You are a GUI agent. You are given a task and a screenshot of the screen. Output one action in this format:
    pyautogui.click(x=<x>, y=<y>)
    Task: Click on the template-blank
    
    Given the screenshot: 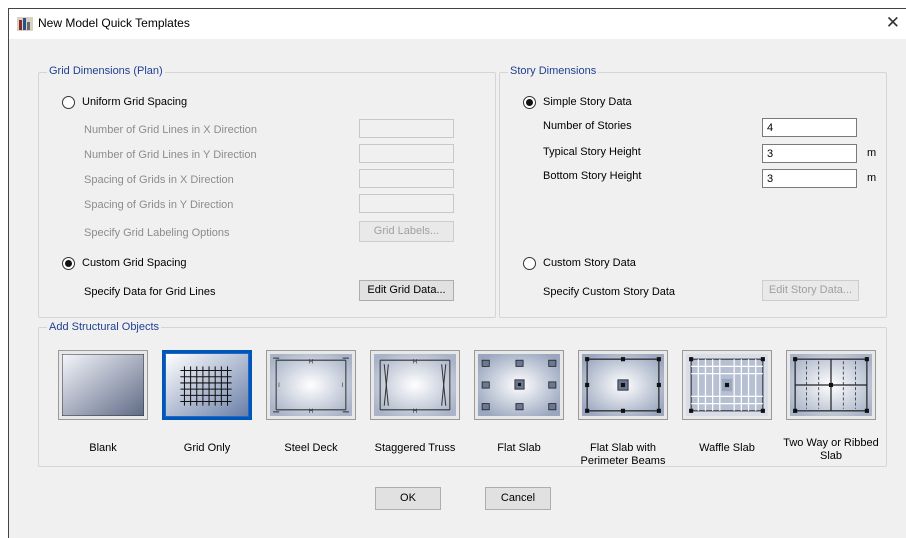 What is the action you would take?
    pyautogui.click(x=103, y=385)
    